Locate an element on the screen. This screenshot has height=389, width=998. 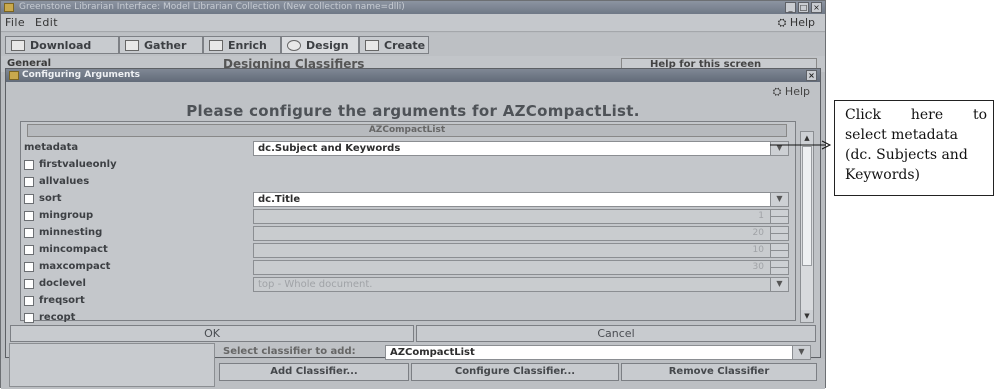
arg-row-metadata: metadata dc.Subject and Keywords ▼ is located at coordinates (409, 148).